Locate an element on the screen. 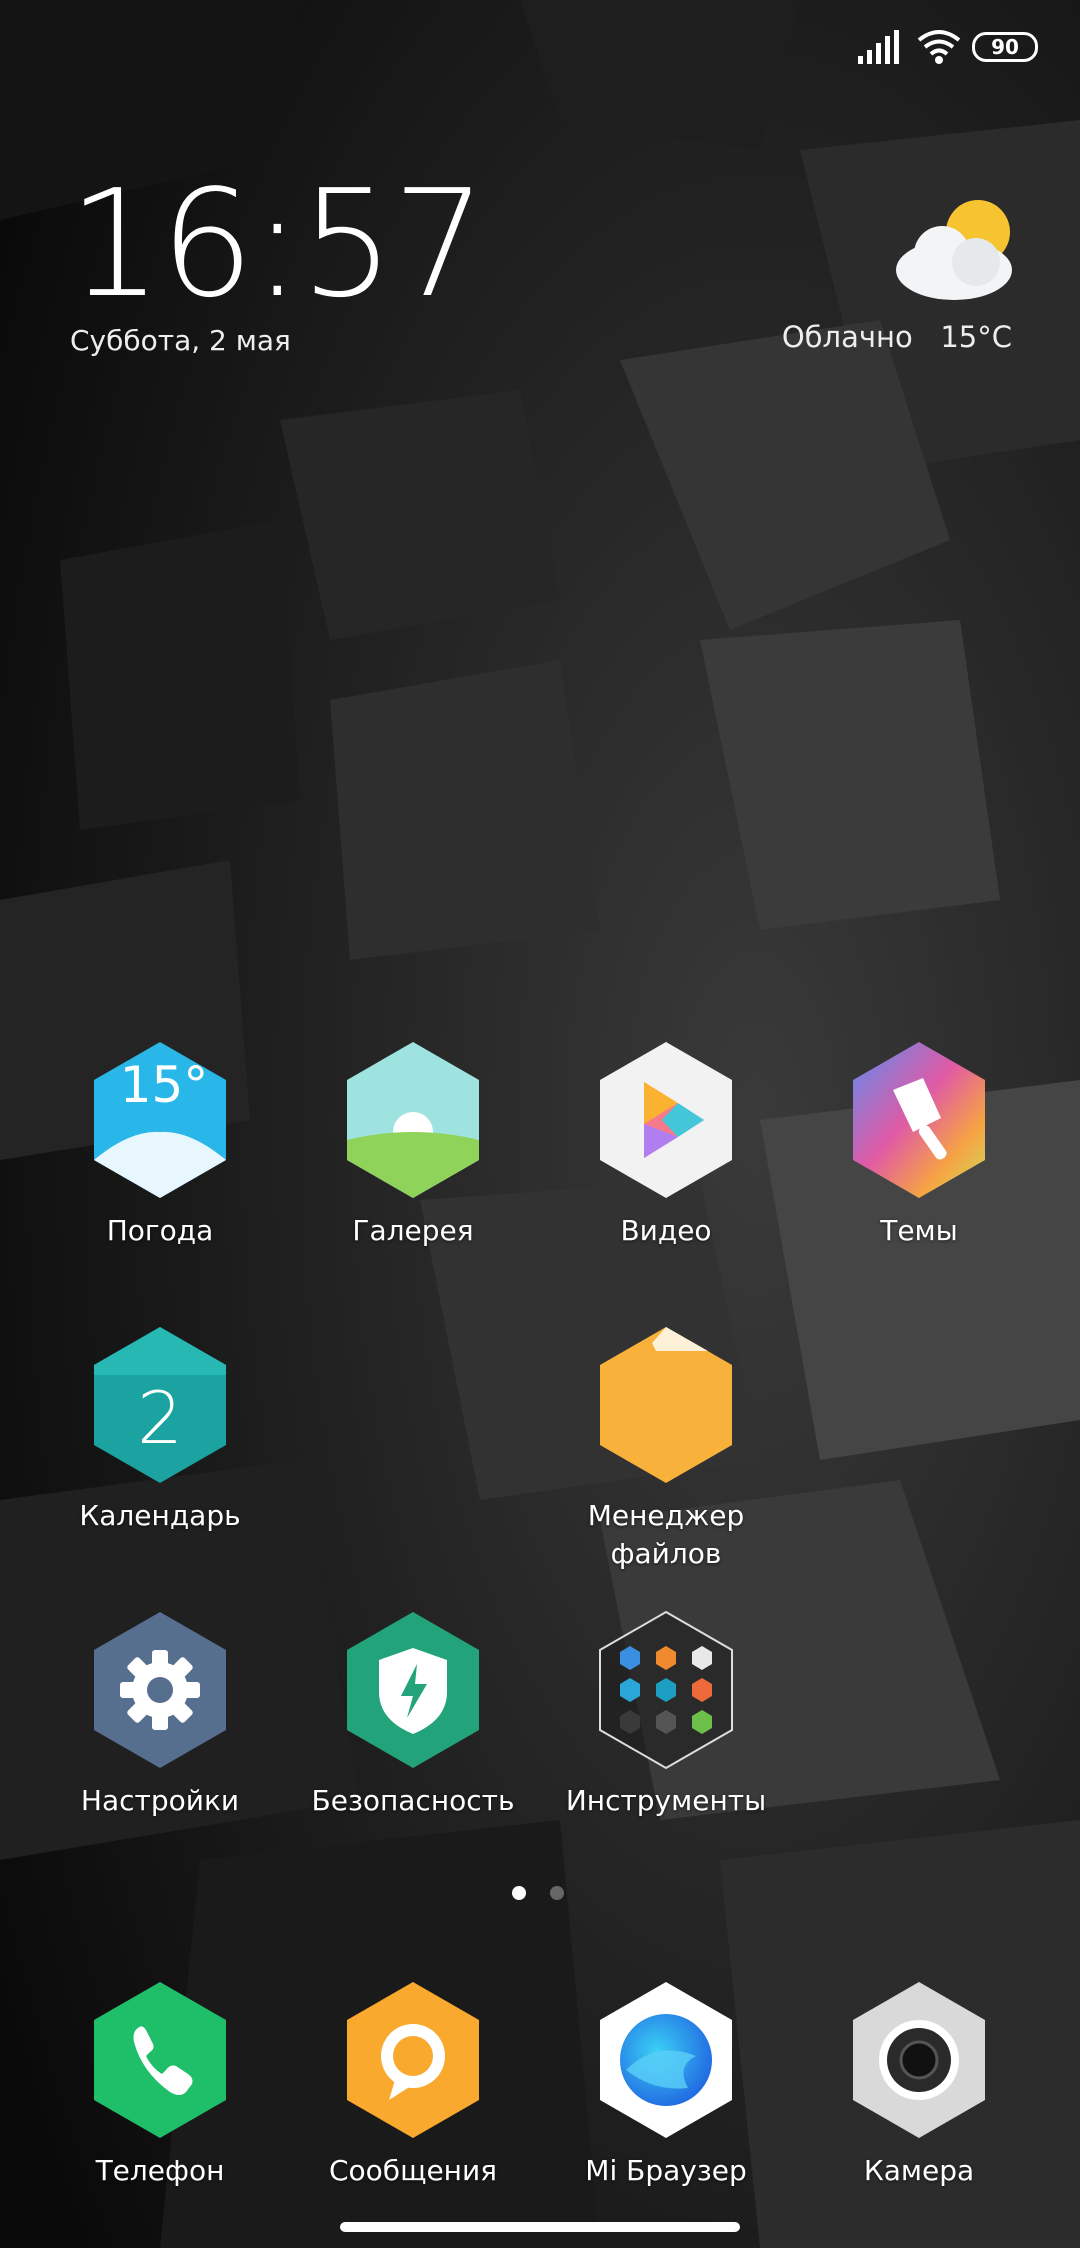  dock-messages: Сообщения is located at coordinates (413, 2085).